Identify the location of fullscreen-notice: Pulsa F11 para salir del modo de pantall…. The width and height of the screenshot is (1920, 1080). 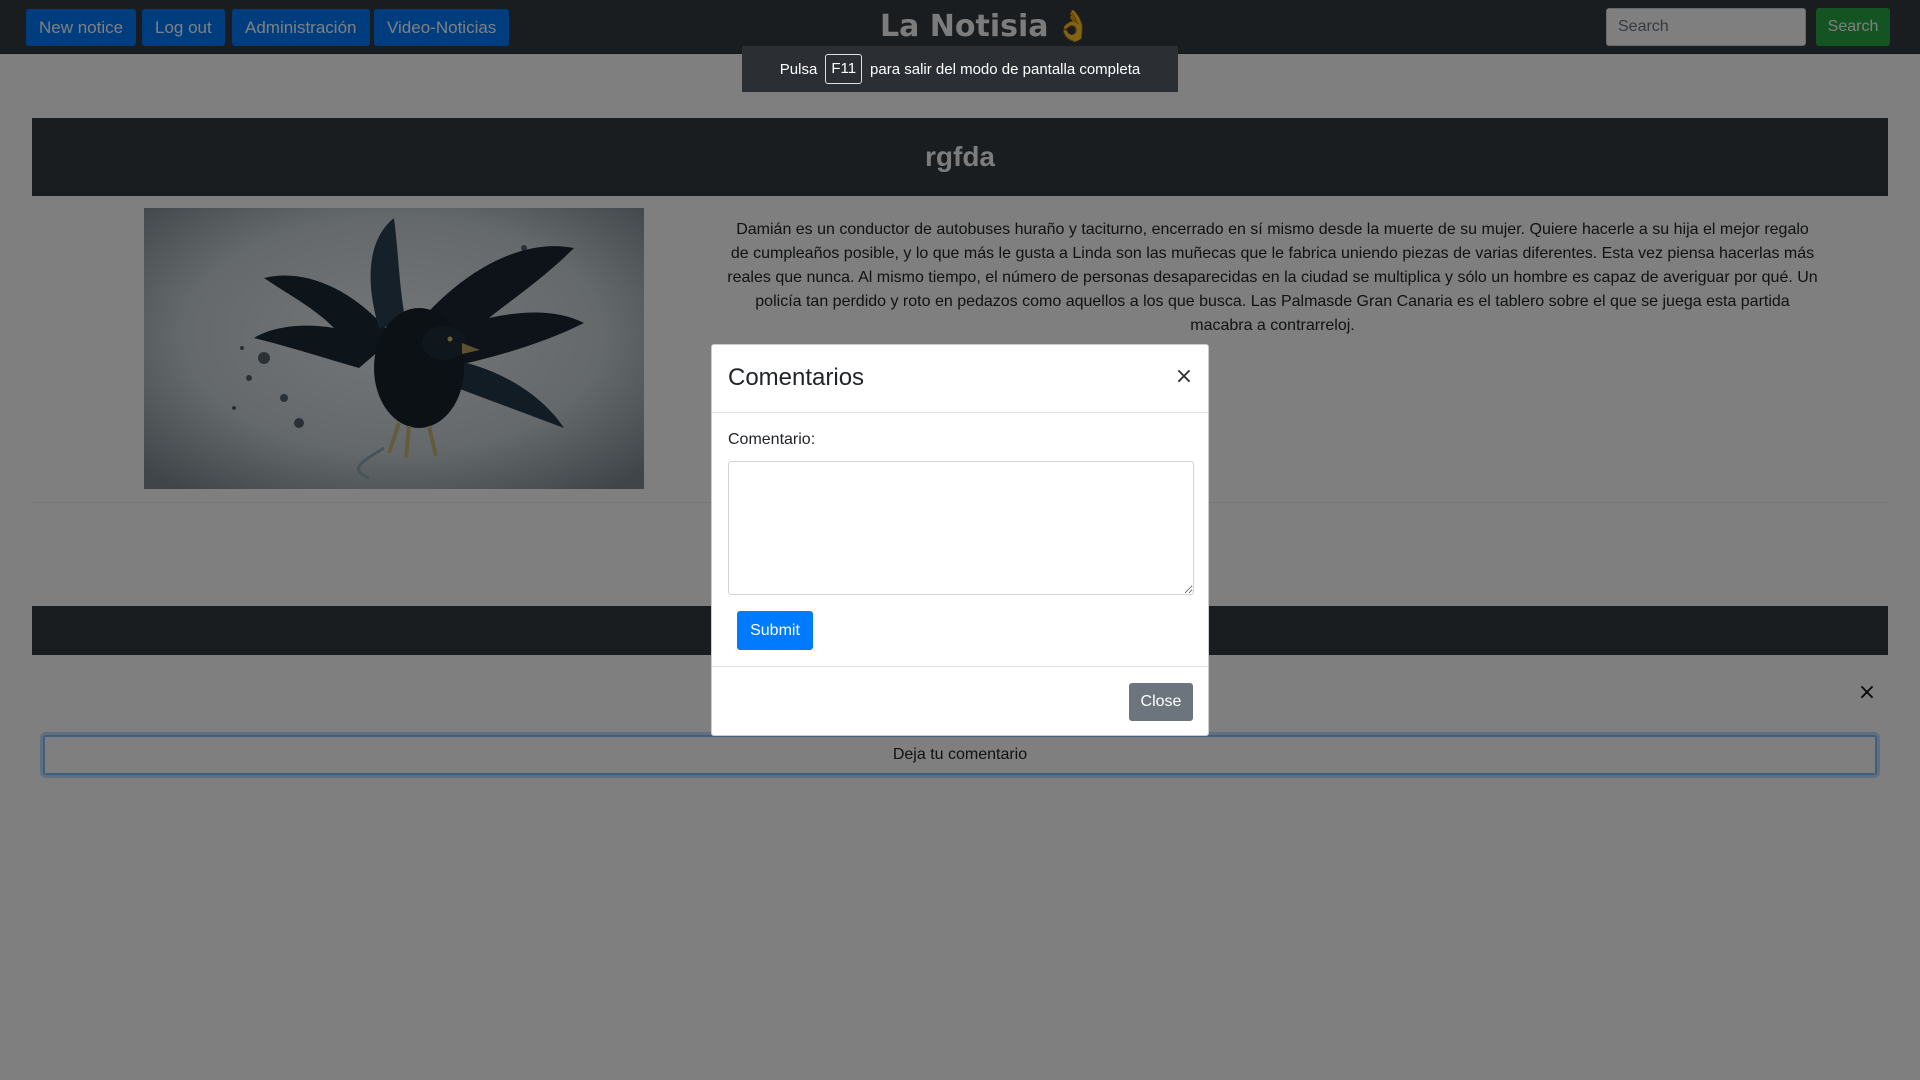
(960, 69).